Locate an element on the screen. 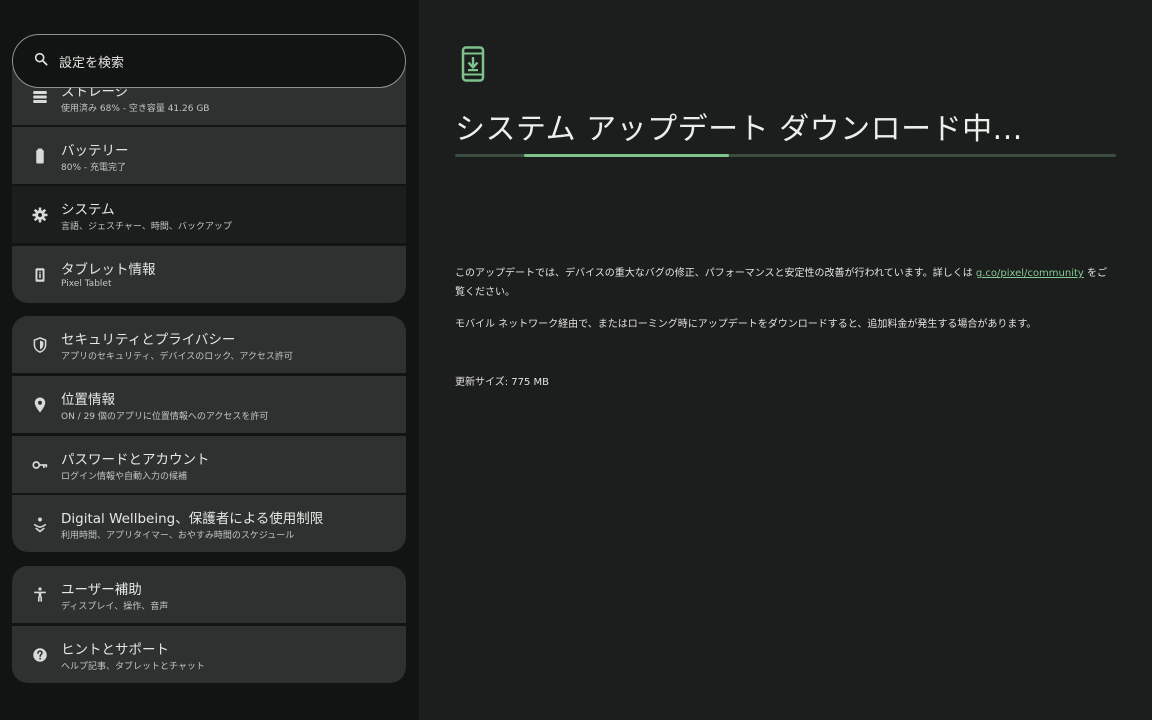 This screenshot has height=720, width=1152. settings-item-subtitle: ON / 29 個のアプリに位置情報へのアクセスを許可 is located at coordinates (165, 417).